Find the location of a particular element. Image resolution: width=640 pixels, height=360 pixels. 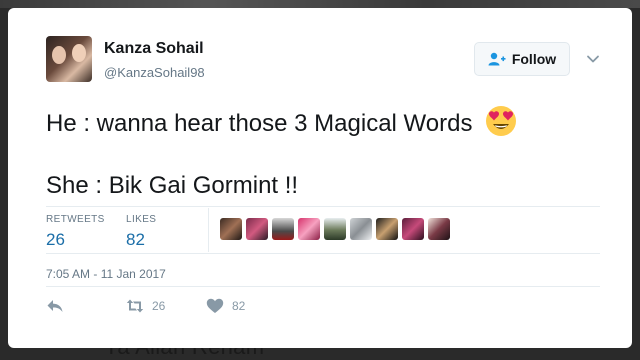

author-handle: @KanzaSohail98 is located at coordinates (154, 72).